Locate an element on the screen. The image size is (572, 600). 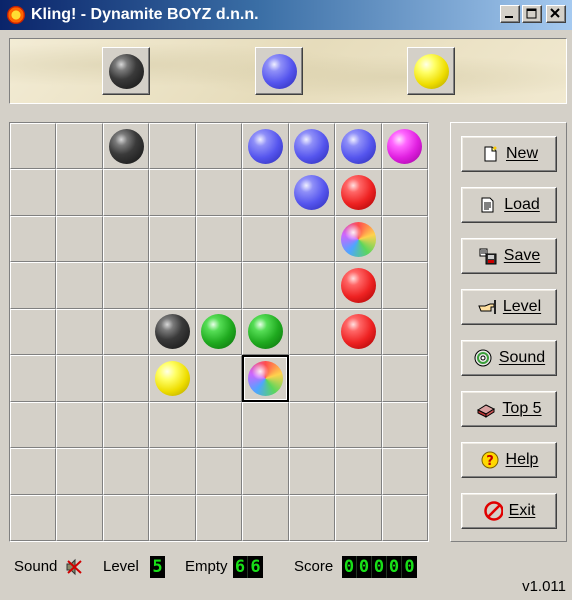
title-bar: Kling! - Dynamite BOYZ d.n.n. is located at coordinates (286, 15).